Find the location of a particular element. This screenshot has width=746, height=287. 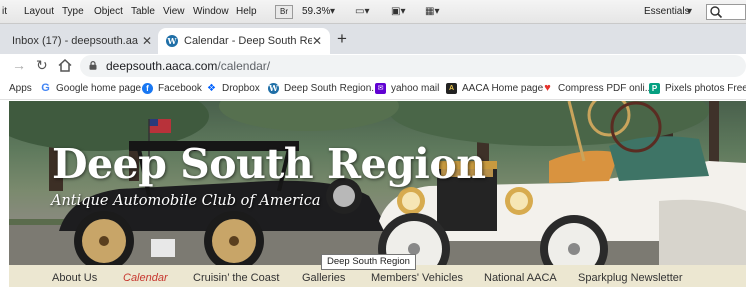

menu-item-layout: Layout is located at coordinates (39, 11).